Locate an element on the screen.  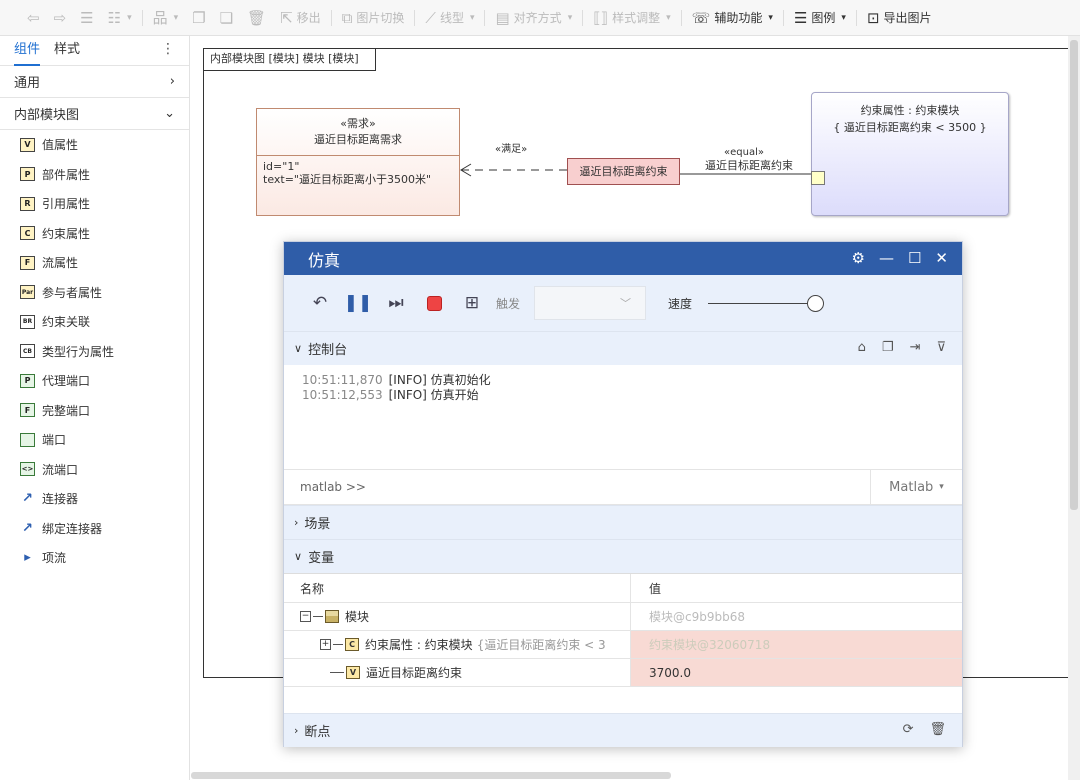
collapse-toggle-icon: − is located at coordinates (305, 616).